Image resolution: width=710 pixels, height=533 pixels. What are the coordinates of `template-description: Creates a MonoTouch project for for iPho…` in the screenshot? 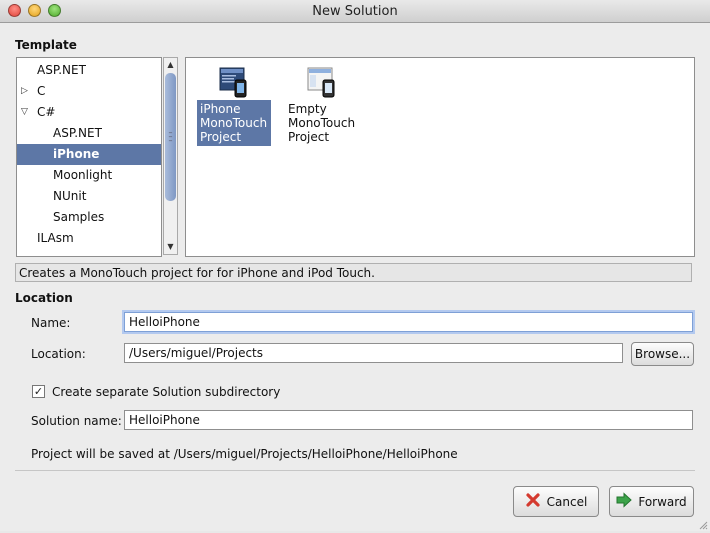 It's located at (353, 272).